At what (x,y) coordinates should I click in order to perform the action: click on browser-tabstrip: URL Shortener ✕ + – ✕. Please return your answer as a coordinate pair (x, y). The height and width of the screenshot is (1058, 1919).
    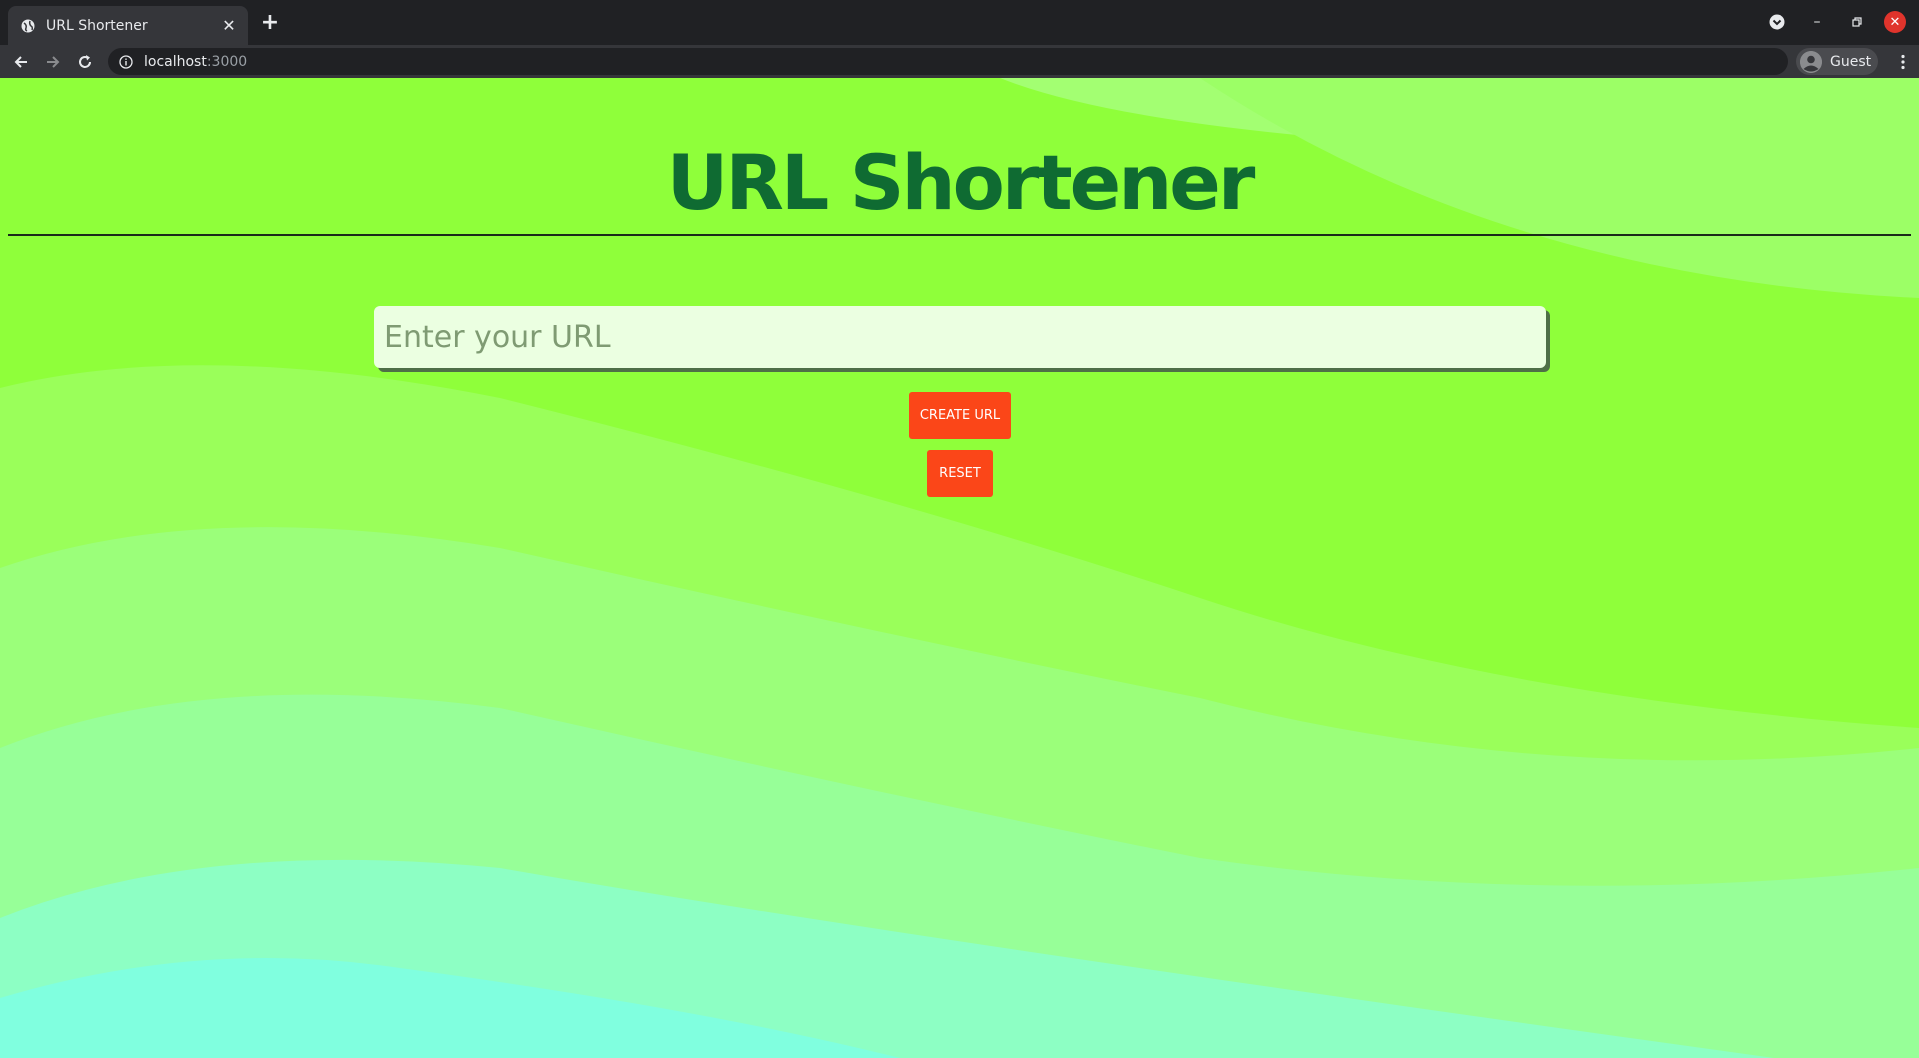
    Looking at the image, I should click on (959, 22).